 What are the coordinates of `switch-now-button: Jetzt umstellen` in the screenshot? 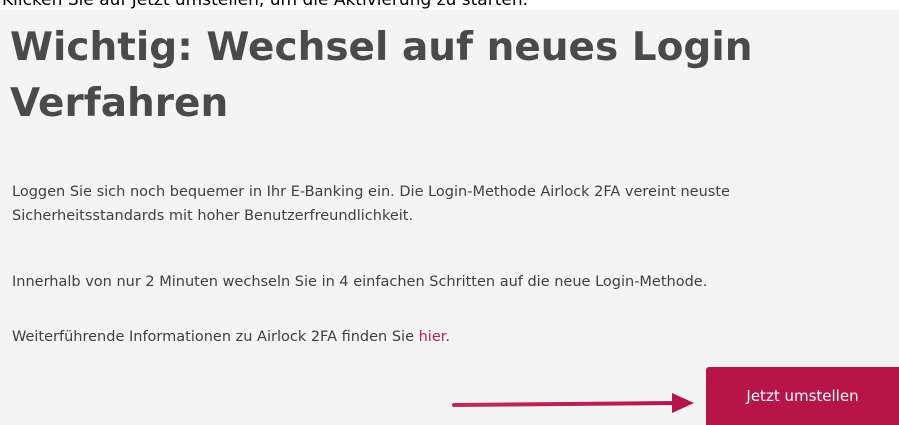 It's located at (802, 396).